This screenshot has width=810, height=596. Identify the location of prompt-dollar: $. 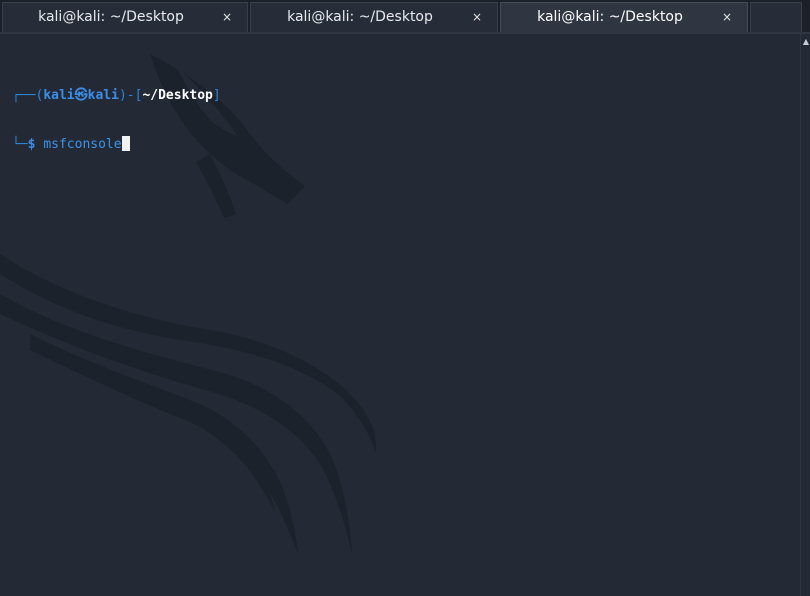
(31, 144).